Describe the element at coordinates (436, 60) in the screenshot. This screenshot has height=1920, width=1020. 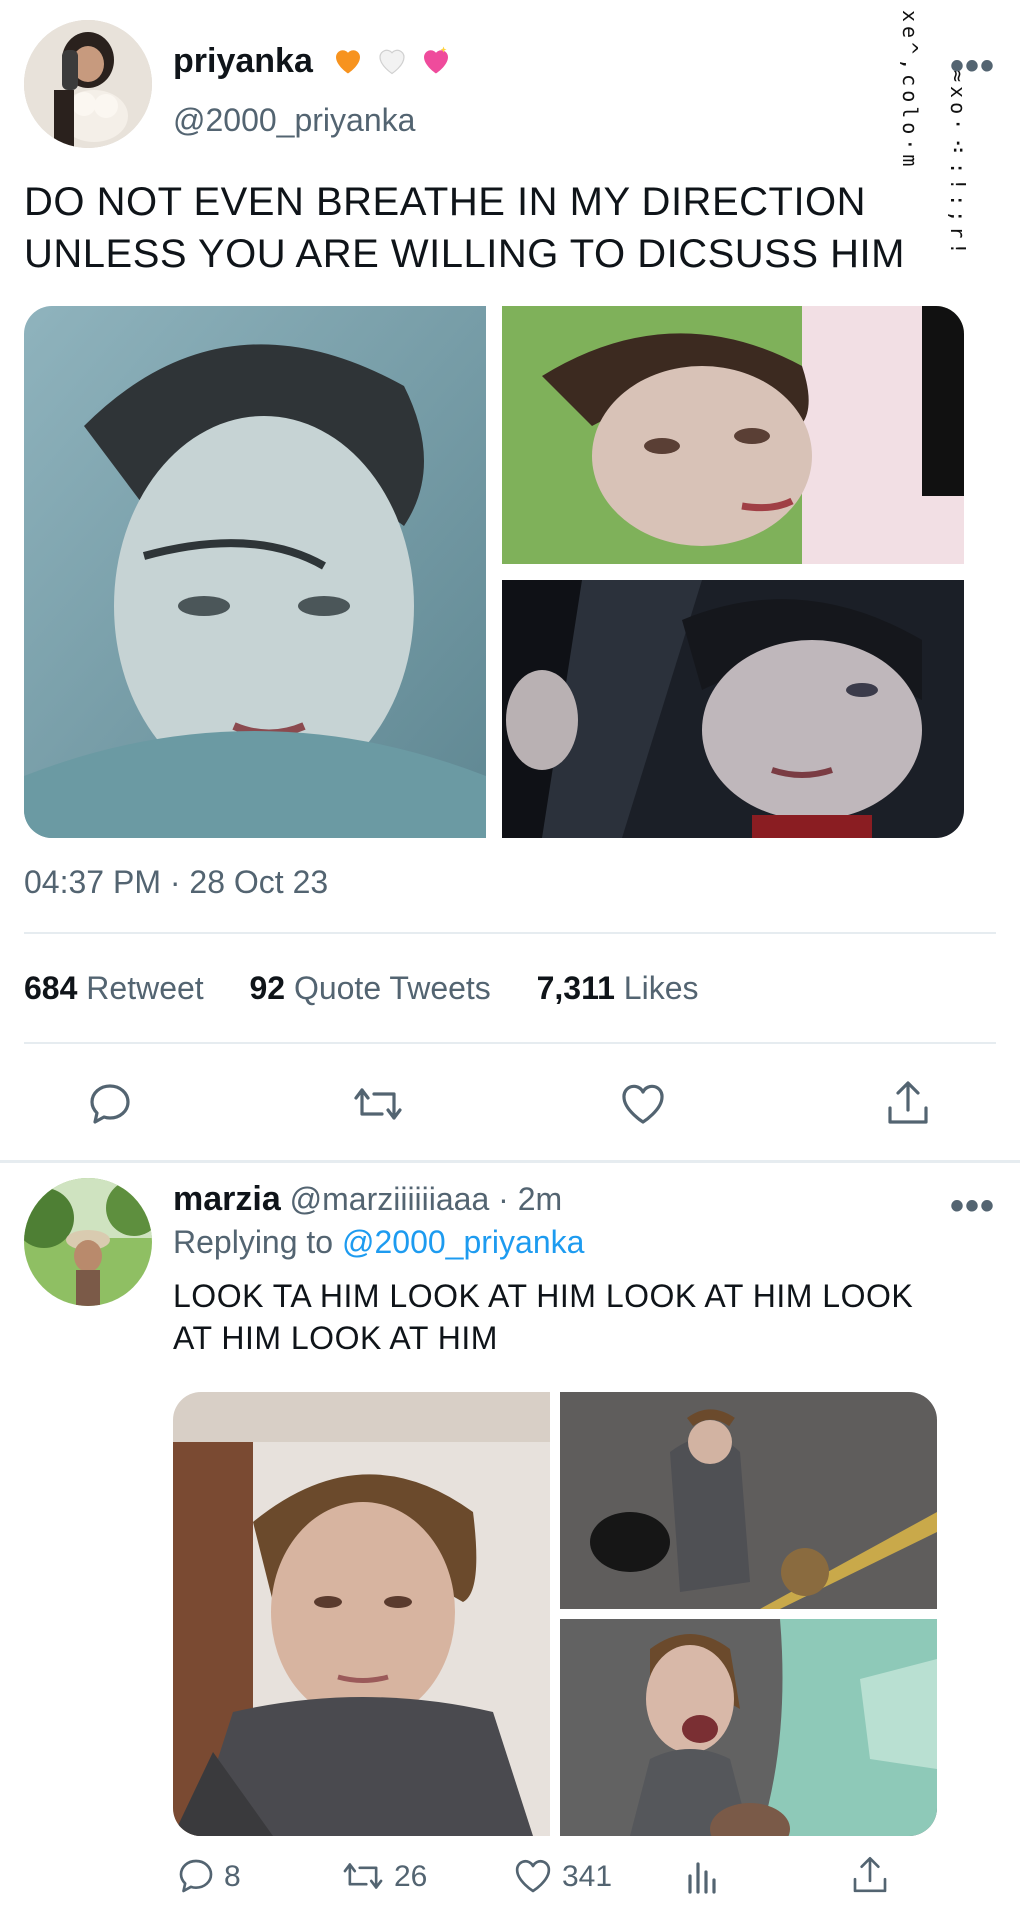
I see `sparkling-heart-icon` at that location.